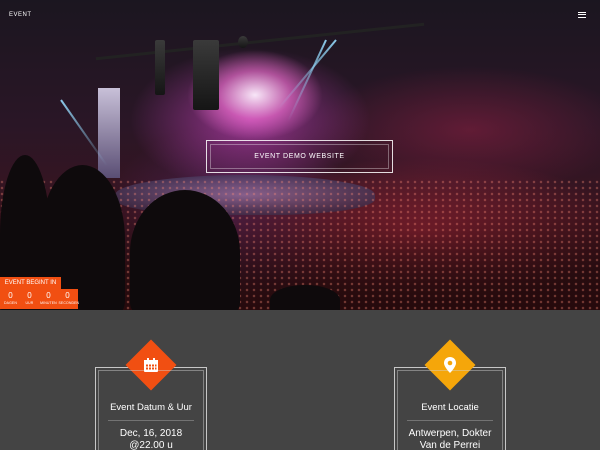 This screenshot has height=450, width=600. I want to click on map-pin-icon, so click(450, 365).